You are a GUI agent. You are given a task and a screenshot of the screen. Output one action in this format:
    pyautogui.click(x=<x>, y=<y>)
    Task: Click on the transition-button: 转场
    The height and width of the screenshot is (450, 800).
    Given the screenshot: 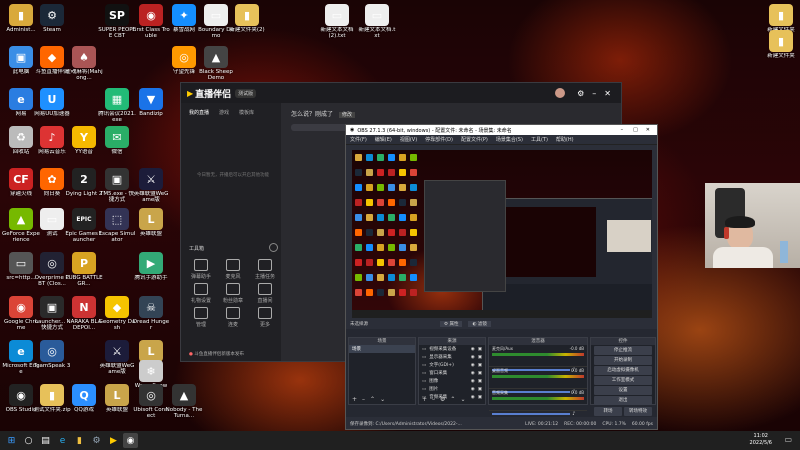 What is the action you would take?
    pyautogui.click(x=608, y=411)
    